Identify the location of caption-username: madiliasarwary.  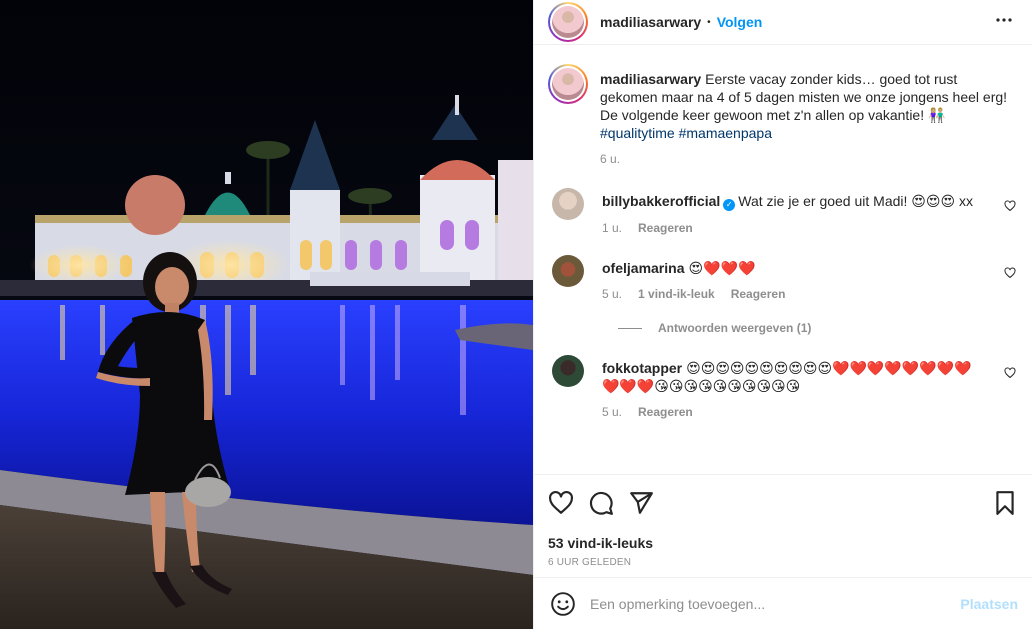
(650, 79).